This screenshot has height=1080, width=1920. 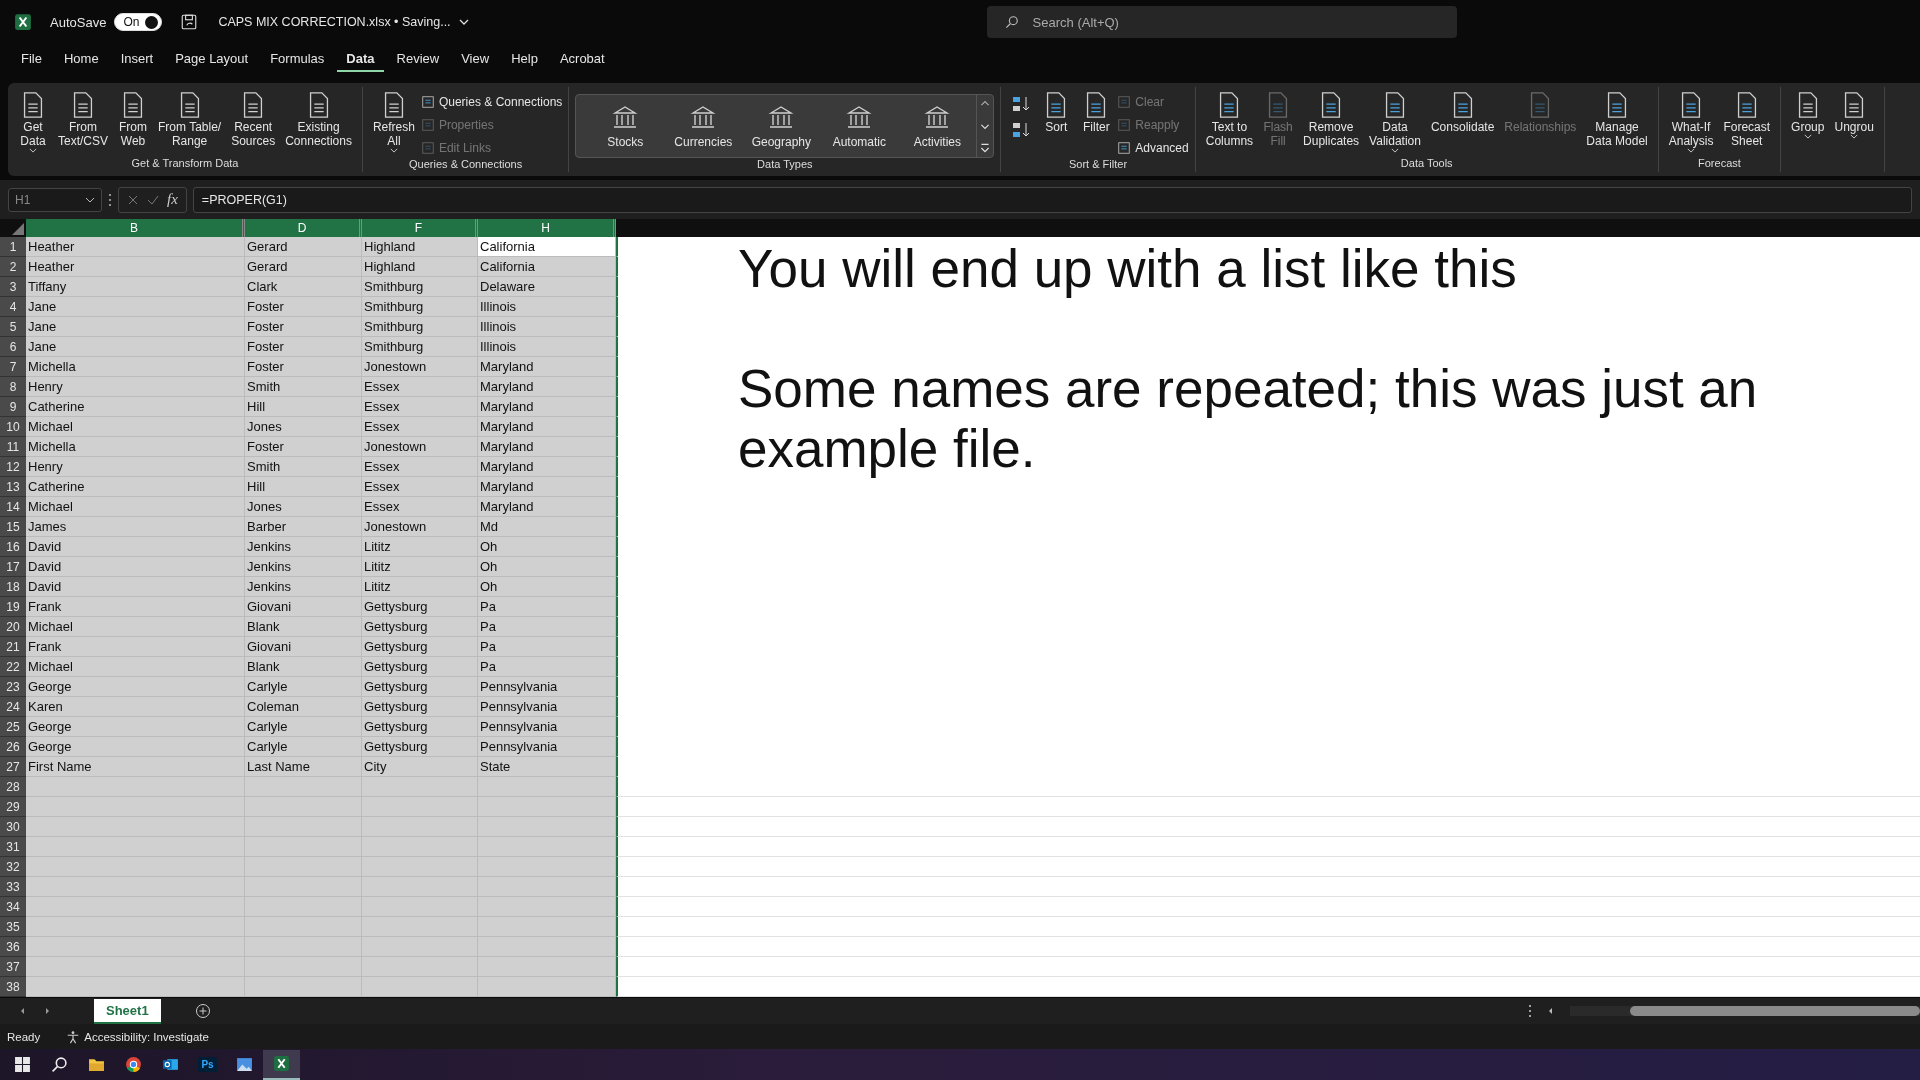 I want to click on insert-function-button: fx, so click(x=172, y=199).